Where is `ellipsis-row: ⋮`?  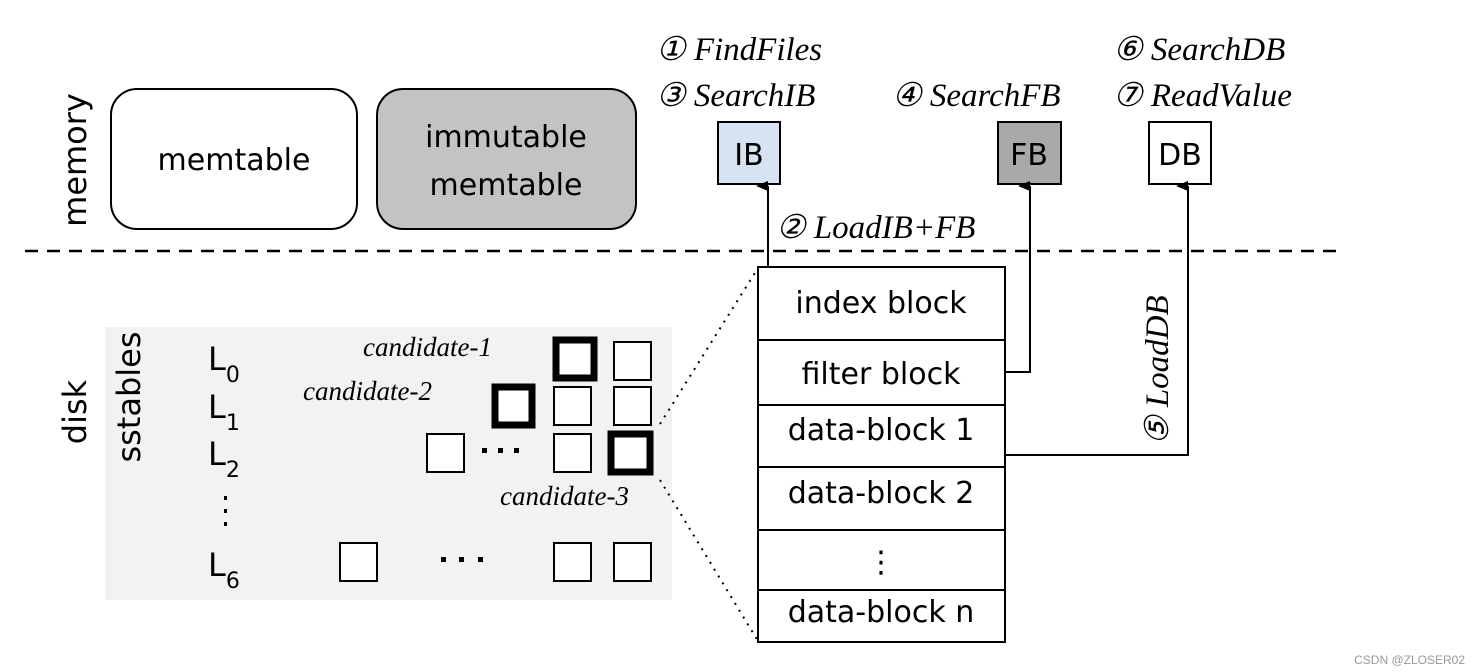
ellipsis-row: ⋮ is located at coordinates (881, 562).